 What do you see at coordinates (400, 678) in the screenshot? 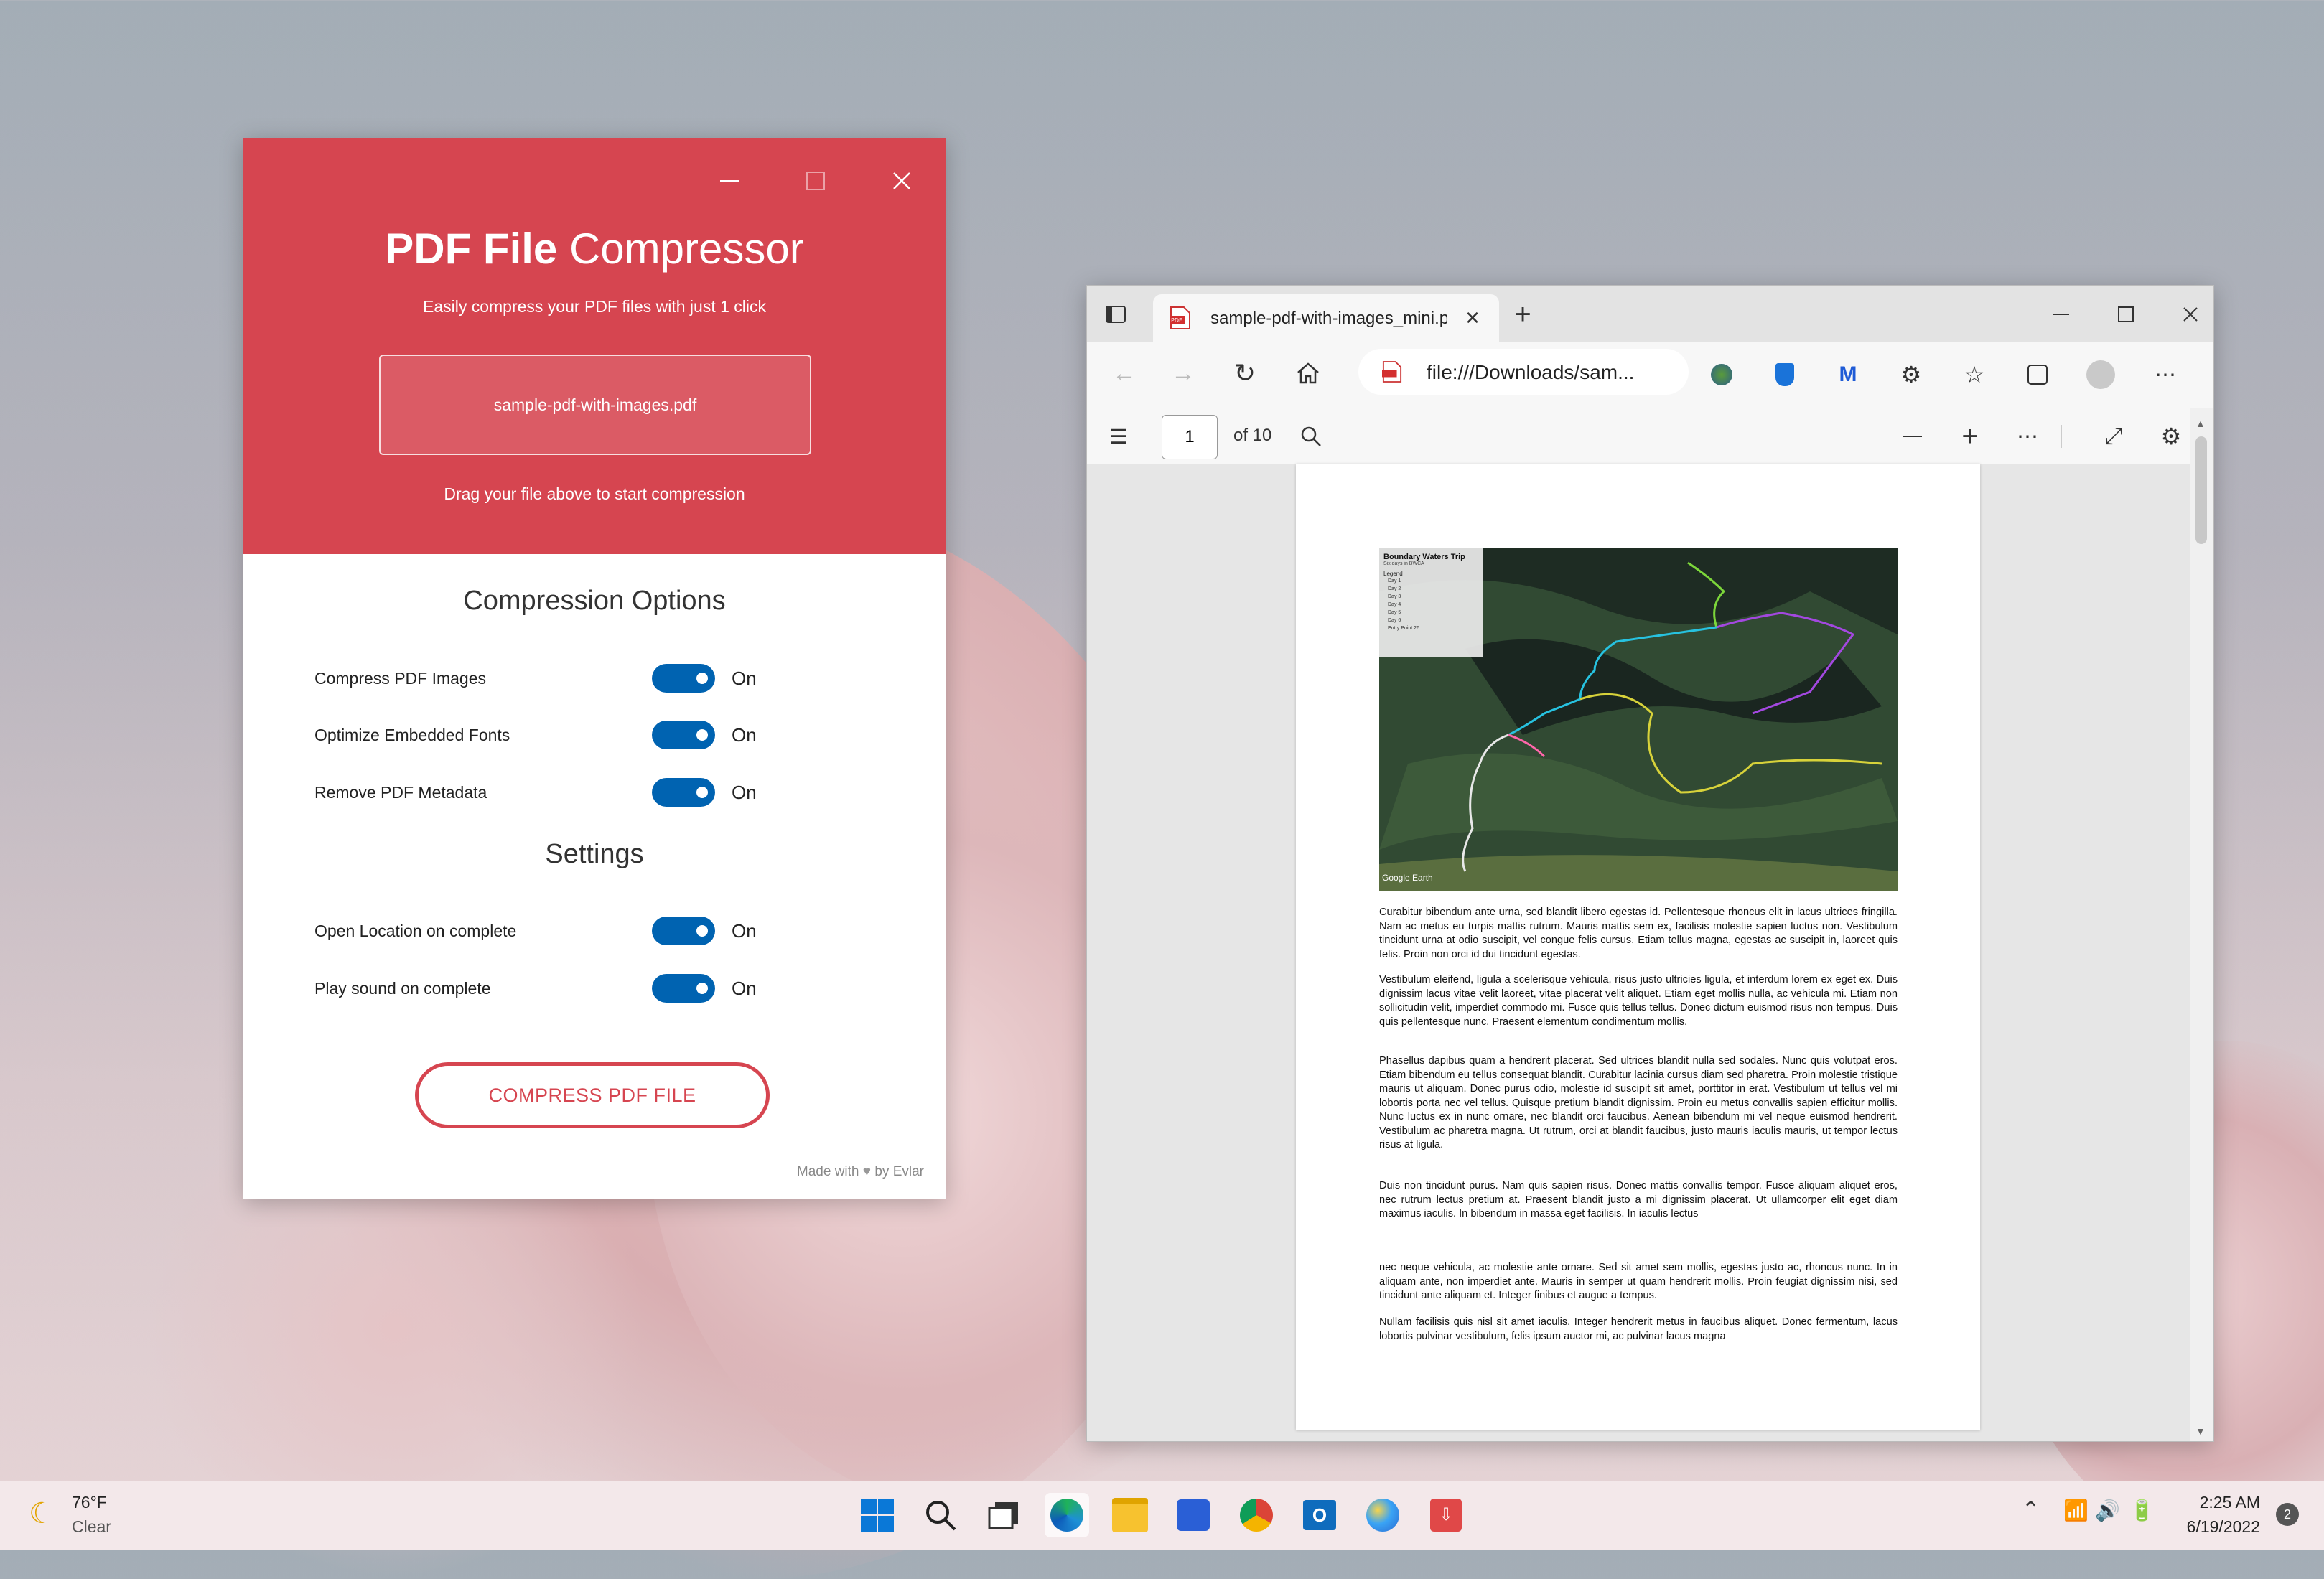
I see `option-label: Compress PDF Images` at bounding box center [400, 678].